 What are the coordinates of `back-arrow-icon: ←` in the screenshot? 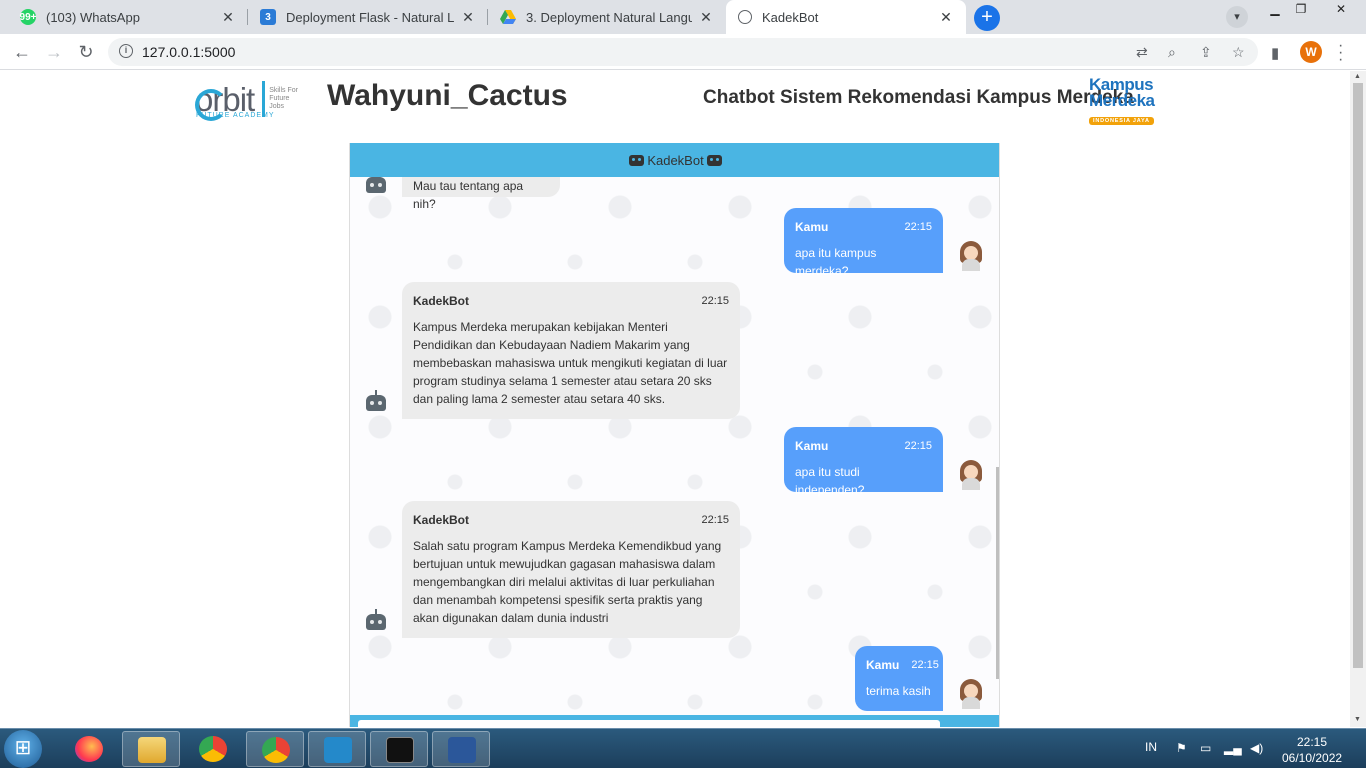 It's located at (22, 52).